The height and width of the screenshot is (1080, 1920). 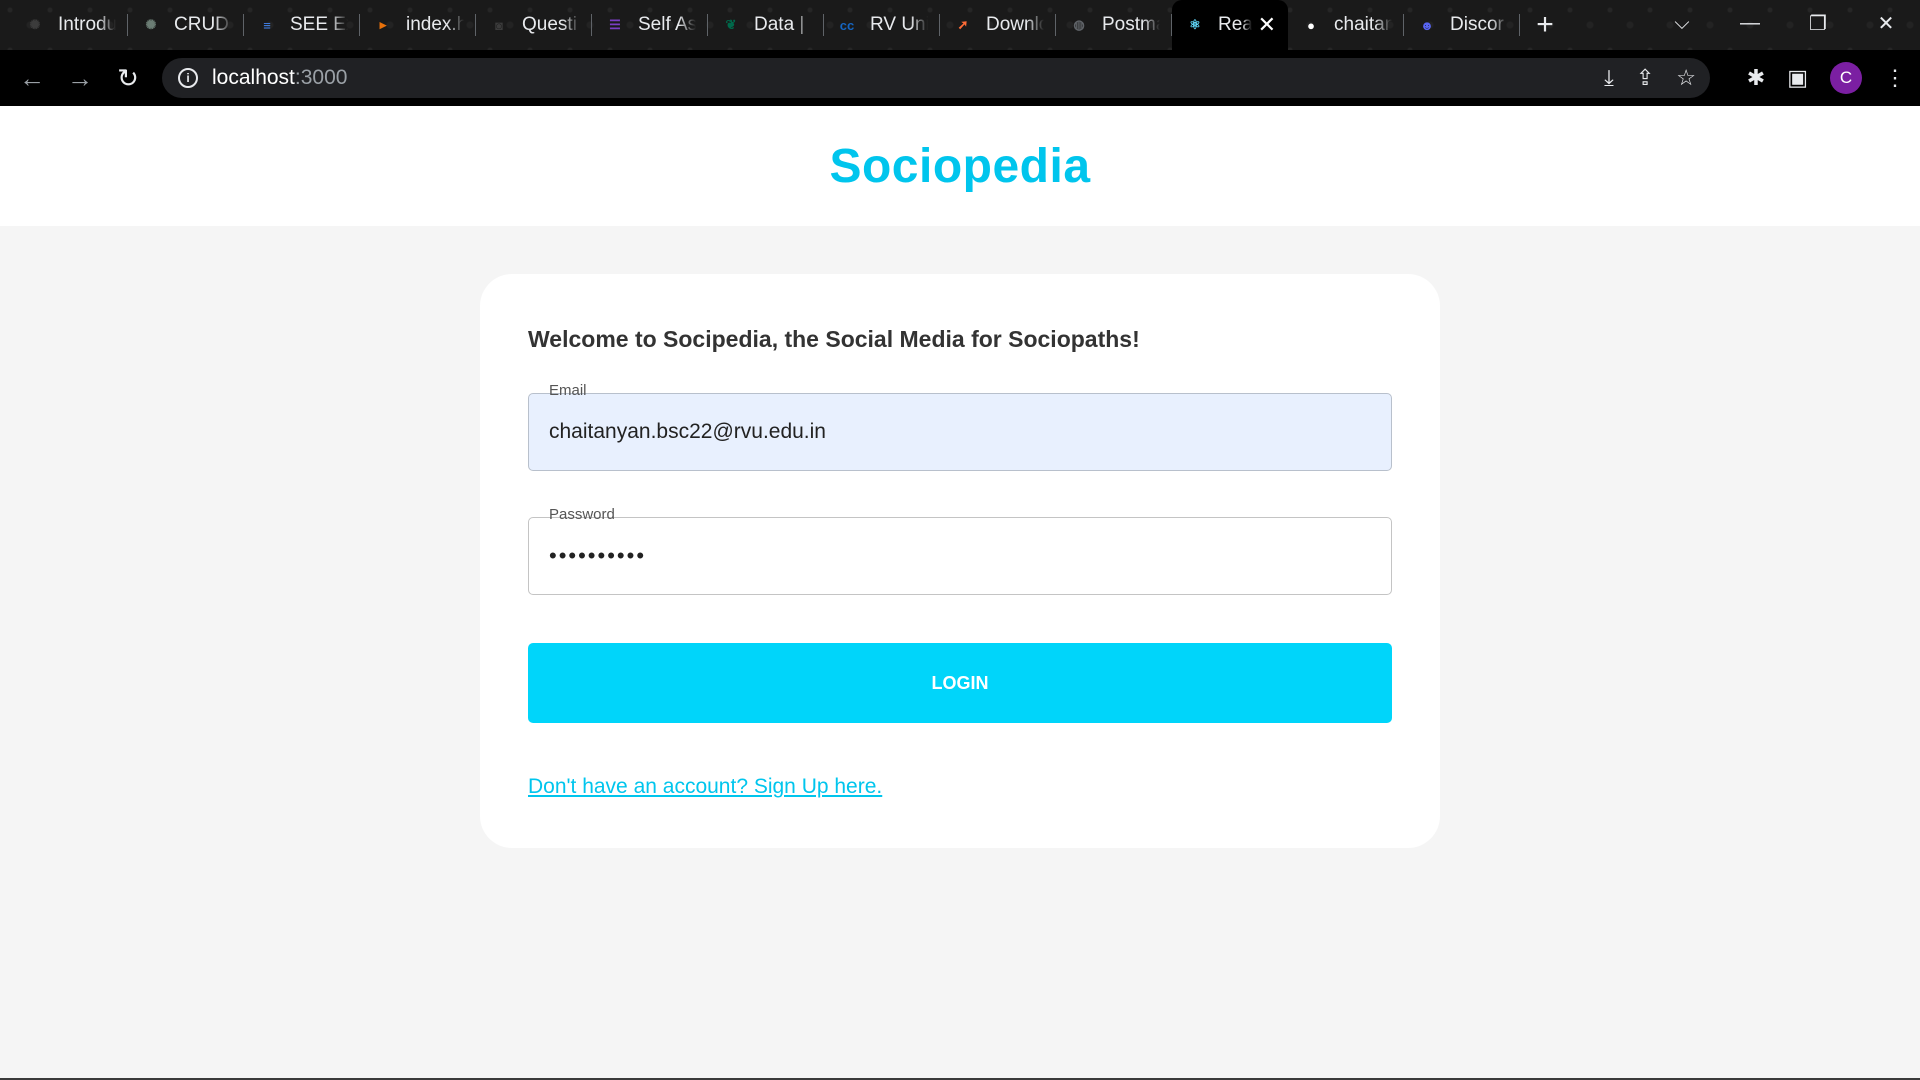 I want to click on password-value: ••••••••••, so click(x=598, y=555).